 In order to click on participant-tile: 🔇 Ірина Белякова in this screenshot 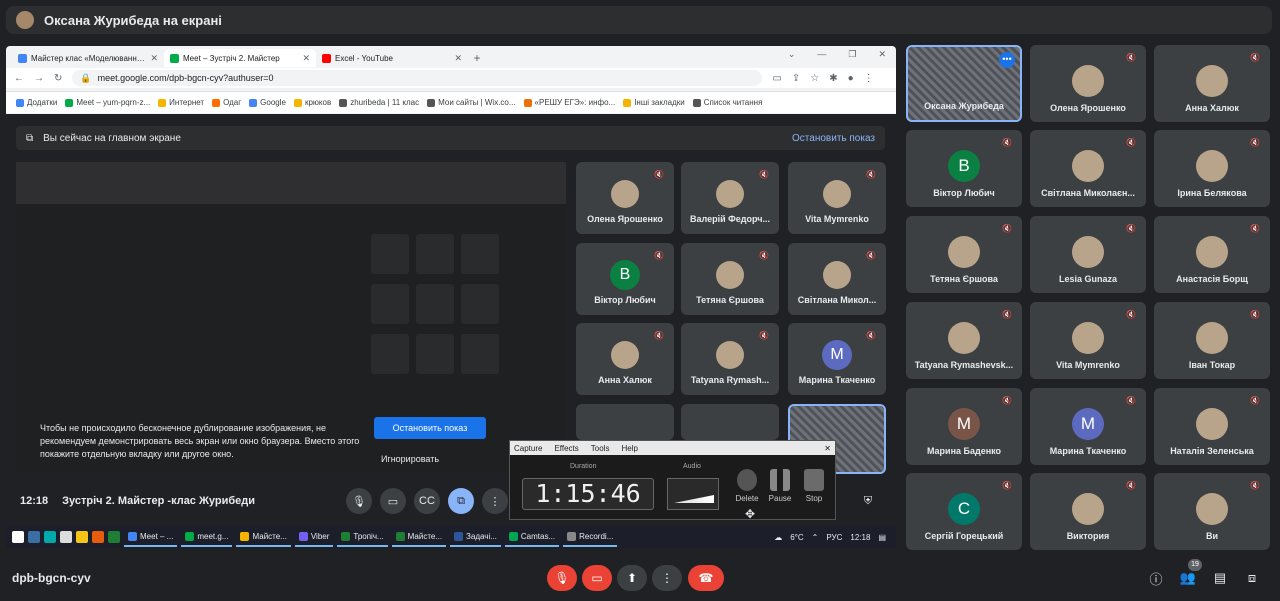, I will do `click(1212, 168)`.